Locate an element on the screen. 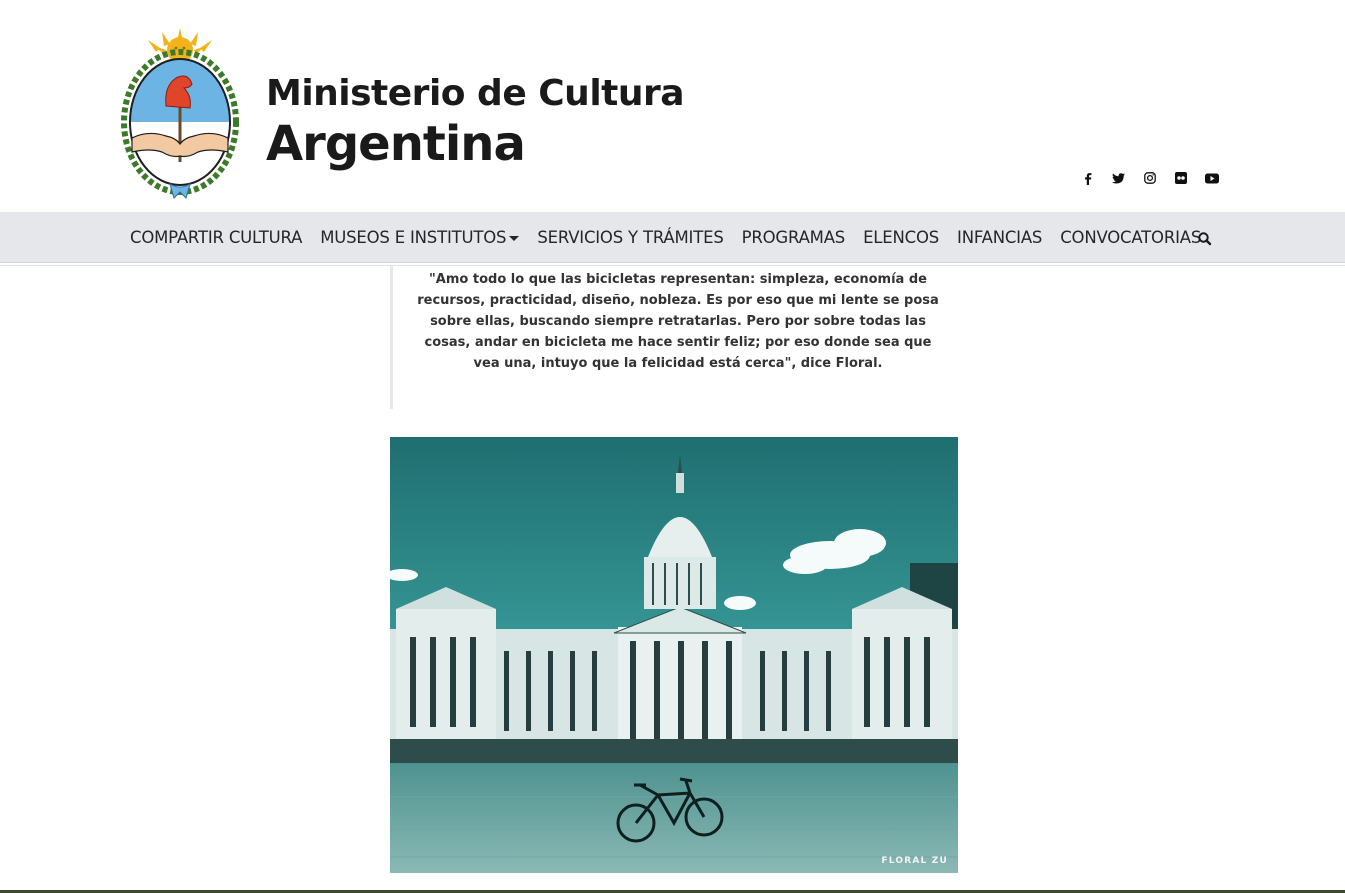  photo-credit: FLORAL ZU is located at coordinates (914, 861).